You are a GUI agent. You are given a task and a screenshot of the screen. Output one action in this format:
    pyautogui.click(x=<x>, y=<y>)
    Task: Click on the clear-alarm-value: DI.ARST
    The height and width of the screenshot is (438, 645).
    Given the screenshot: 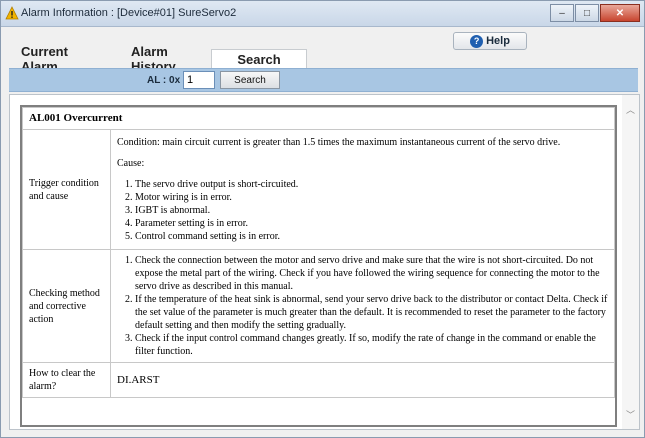 What is the action you would take?
    pyautogui.click(x=362, y=380)
    